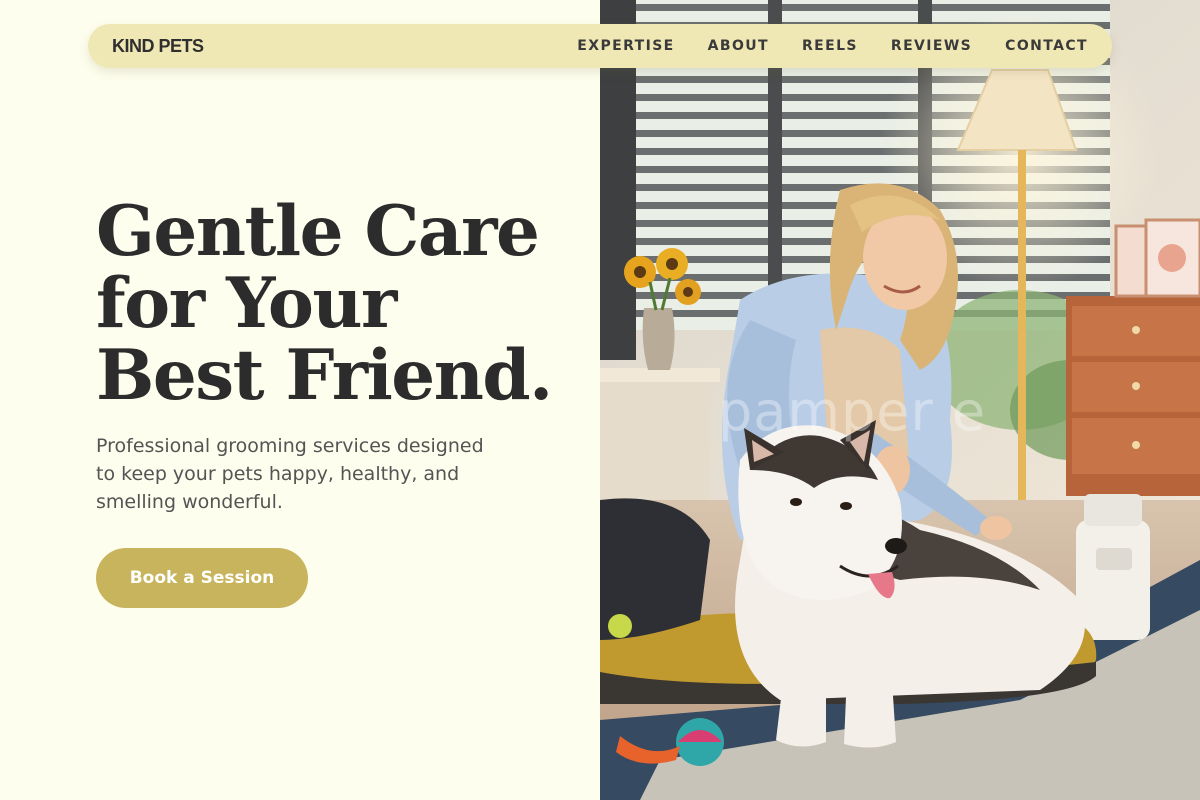 This screenshot has width=1200, height=800. I want to click on nav-links: EXPERTISE ABOUT REELS REVIEWS CONTACT, so click(832, 46).